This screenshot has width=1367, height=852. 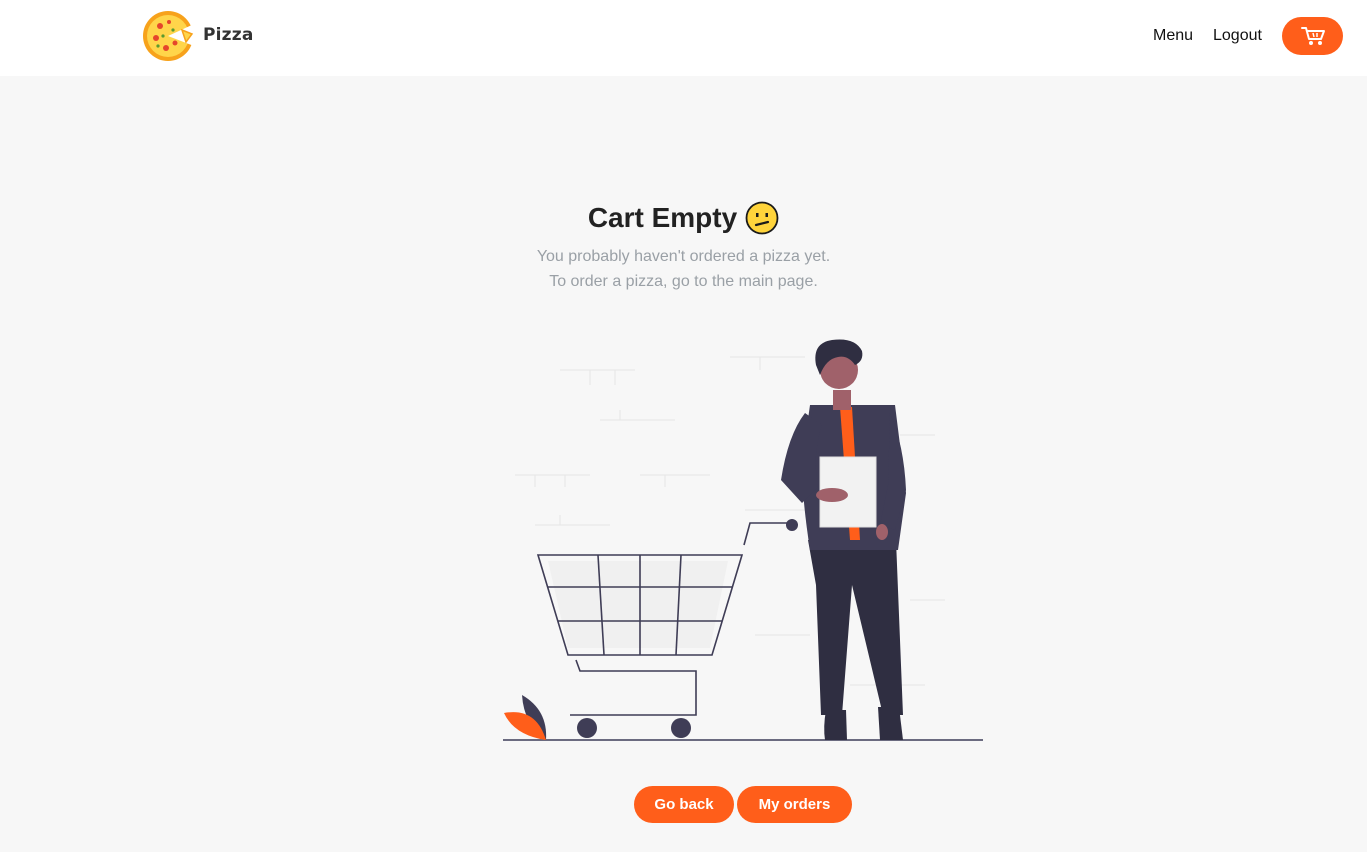 I want to click on empty-cart-title-row: Cart Empty, so click(x=683, y=218).